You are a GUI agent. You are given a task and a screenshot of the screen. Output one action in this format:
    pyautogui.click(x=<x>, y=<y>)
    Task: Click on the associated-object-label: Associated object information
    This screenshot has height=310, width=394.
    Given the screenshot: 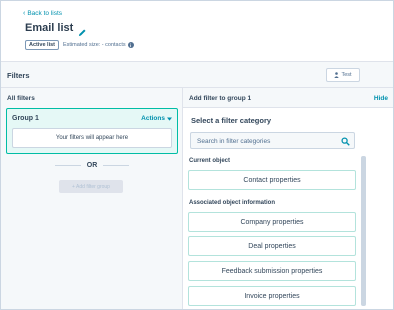 What is the action you would take?
    pyautogui.click(x=232, y=203)
    